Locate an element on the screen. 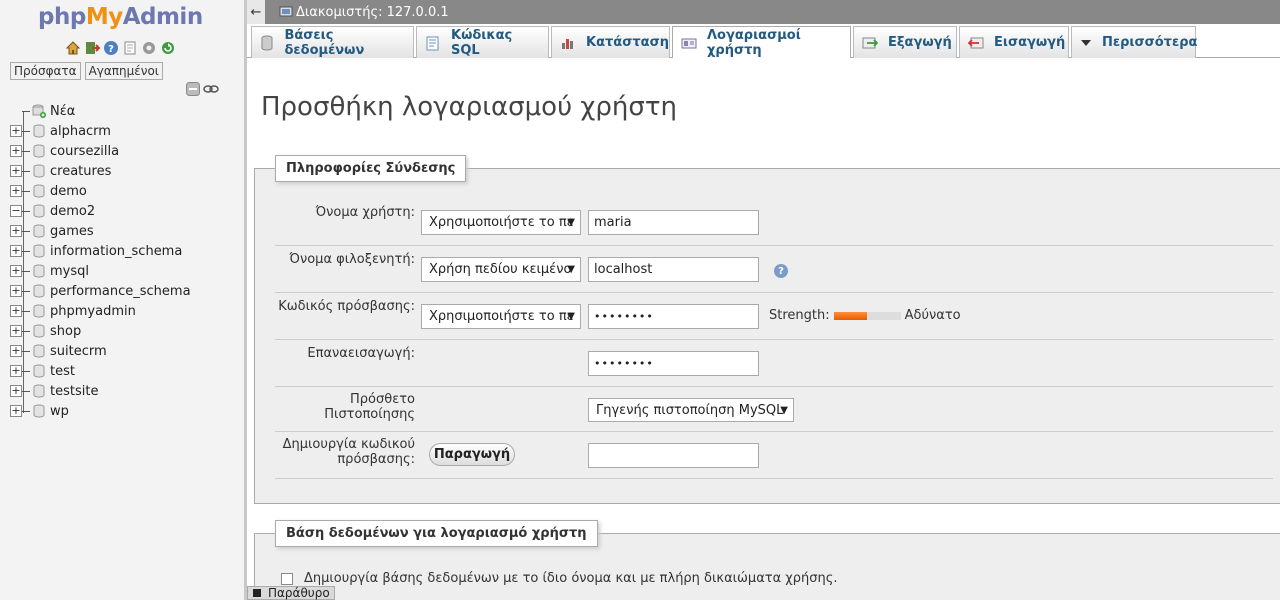 Image resolution: width=1280 pixels, height=600 pixels. password-type-select: Χρησιμοποιήστε το πε ▼ is located at coordinates (501, 316).